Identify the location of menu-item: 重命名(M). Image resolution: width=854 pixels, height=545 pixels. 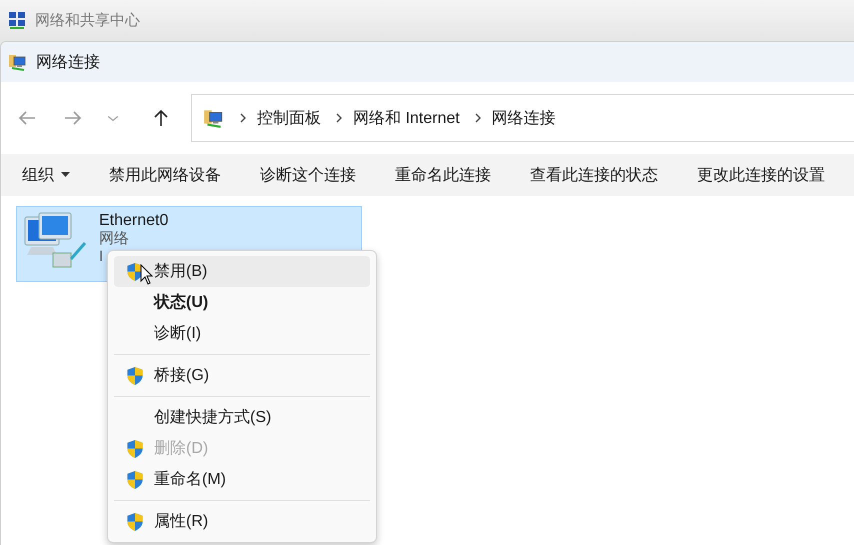
(242, 479).